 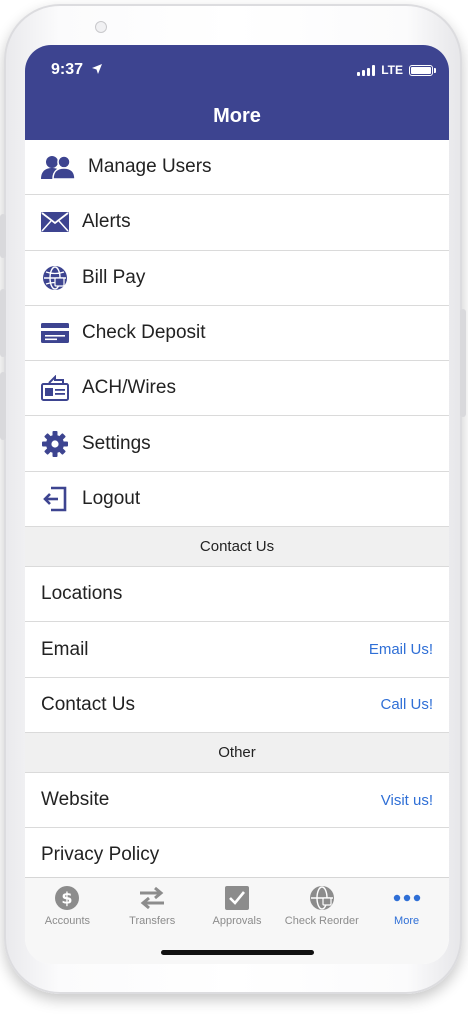 I want to click on users-icon, so click(x=58, y=167).